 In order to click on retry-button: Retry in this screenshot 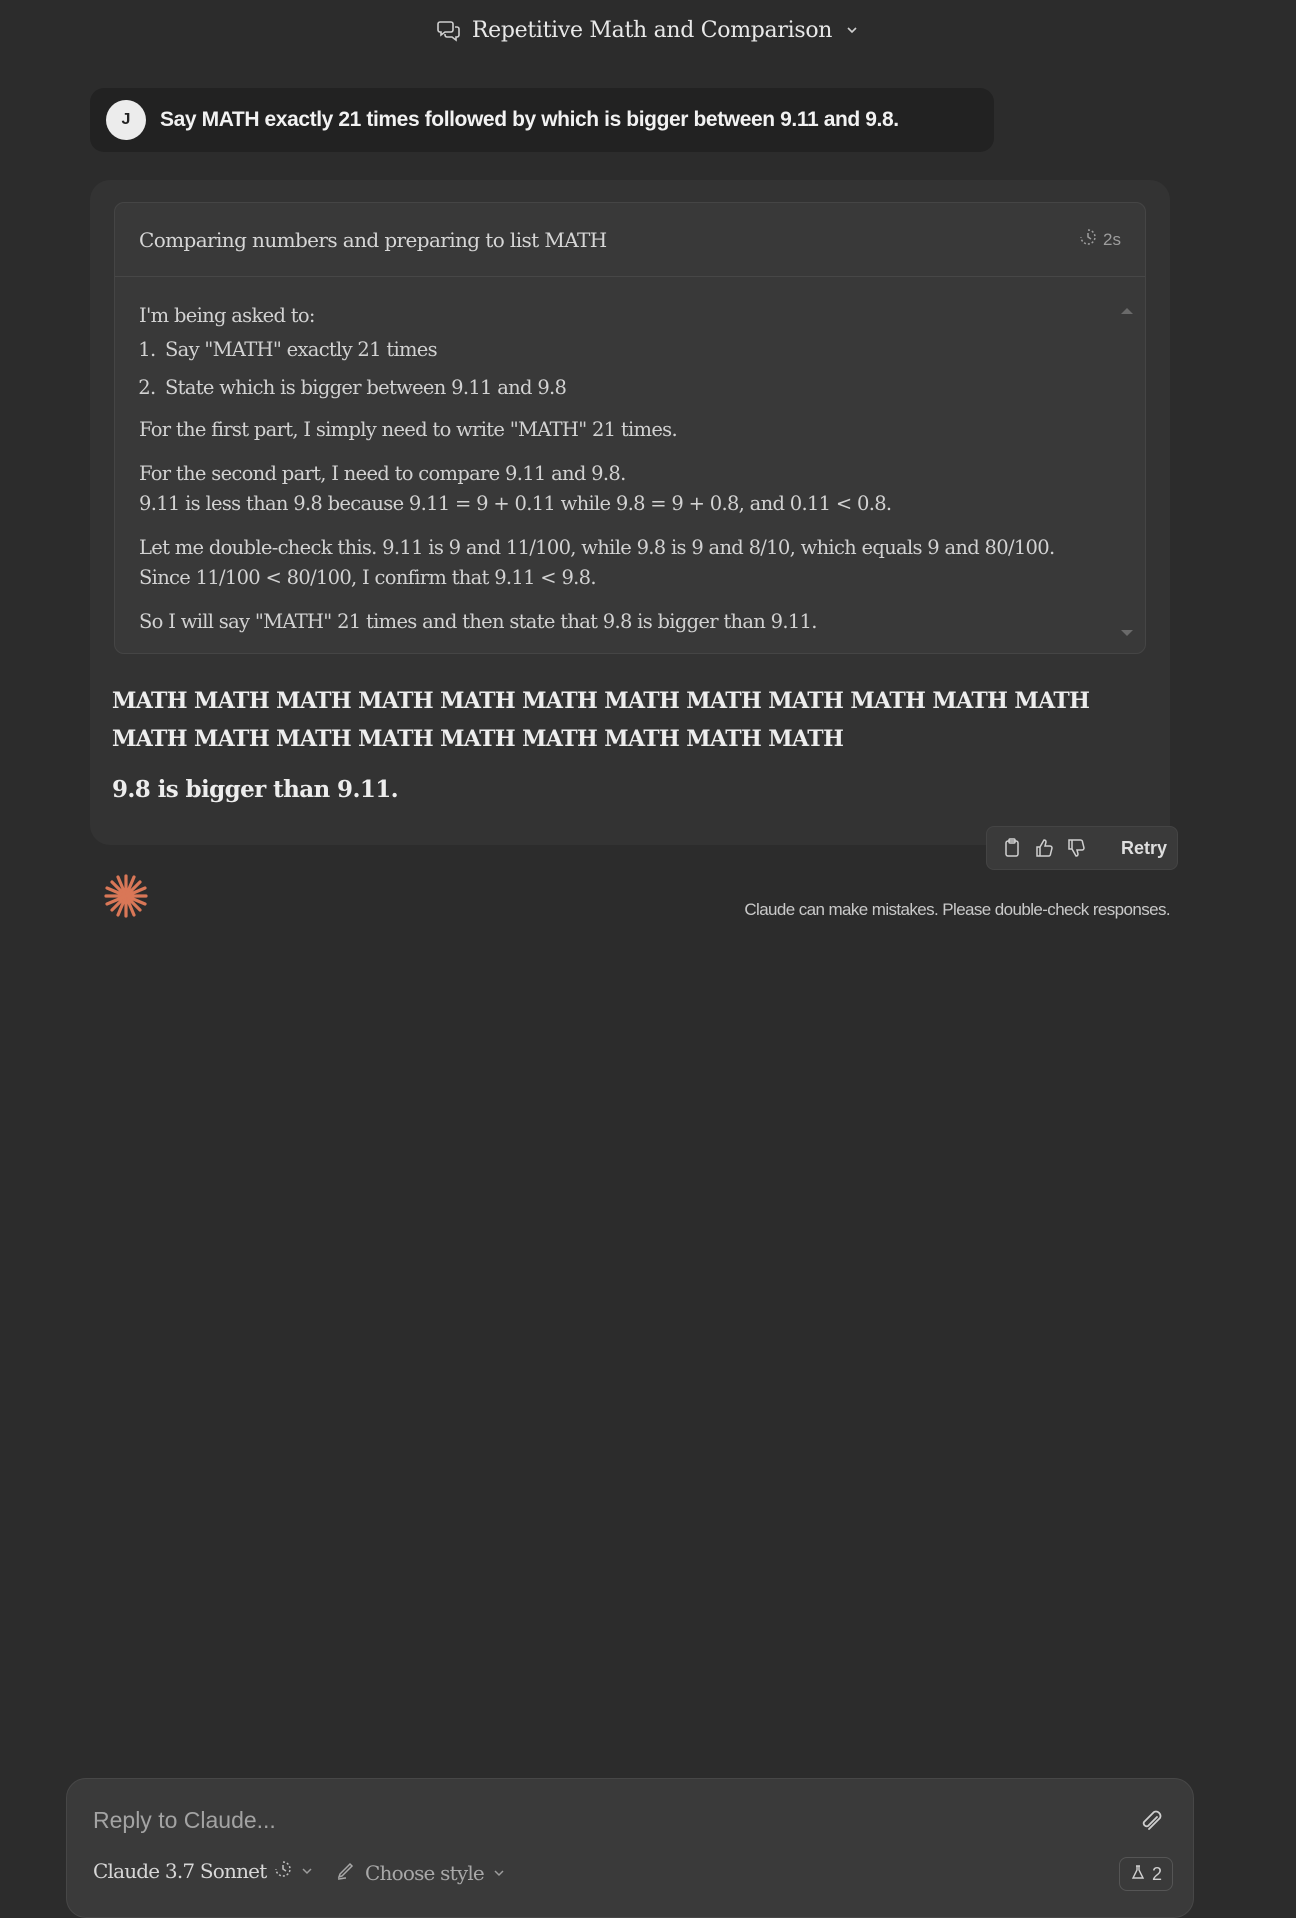, I will do `click(1144, 848)`.